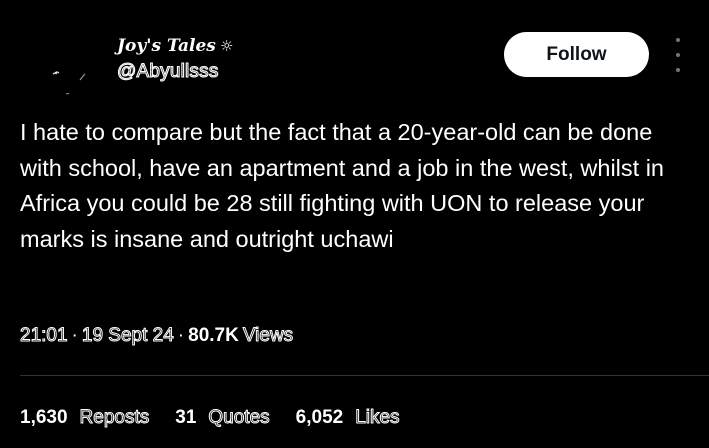 Image resolution: width=709 pixels, height=448 pixels. Describe the element at coordinates (44, 417) in the screenshot. I see `reposts-count: 1,630` at that location.